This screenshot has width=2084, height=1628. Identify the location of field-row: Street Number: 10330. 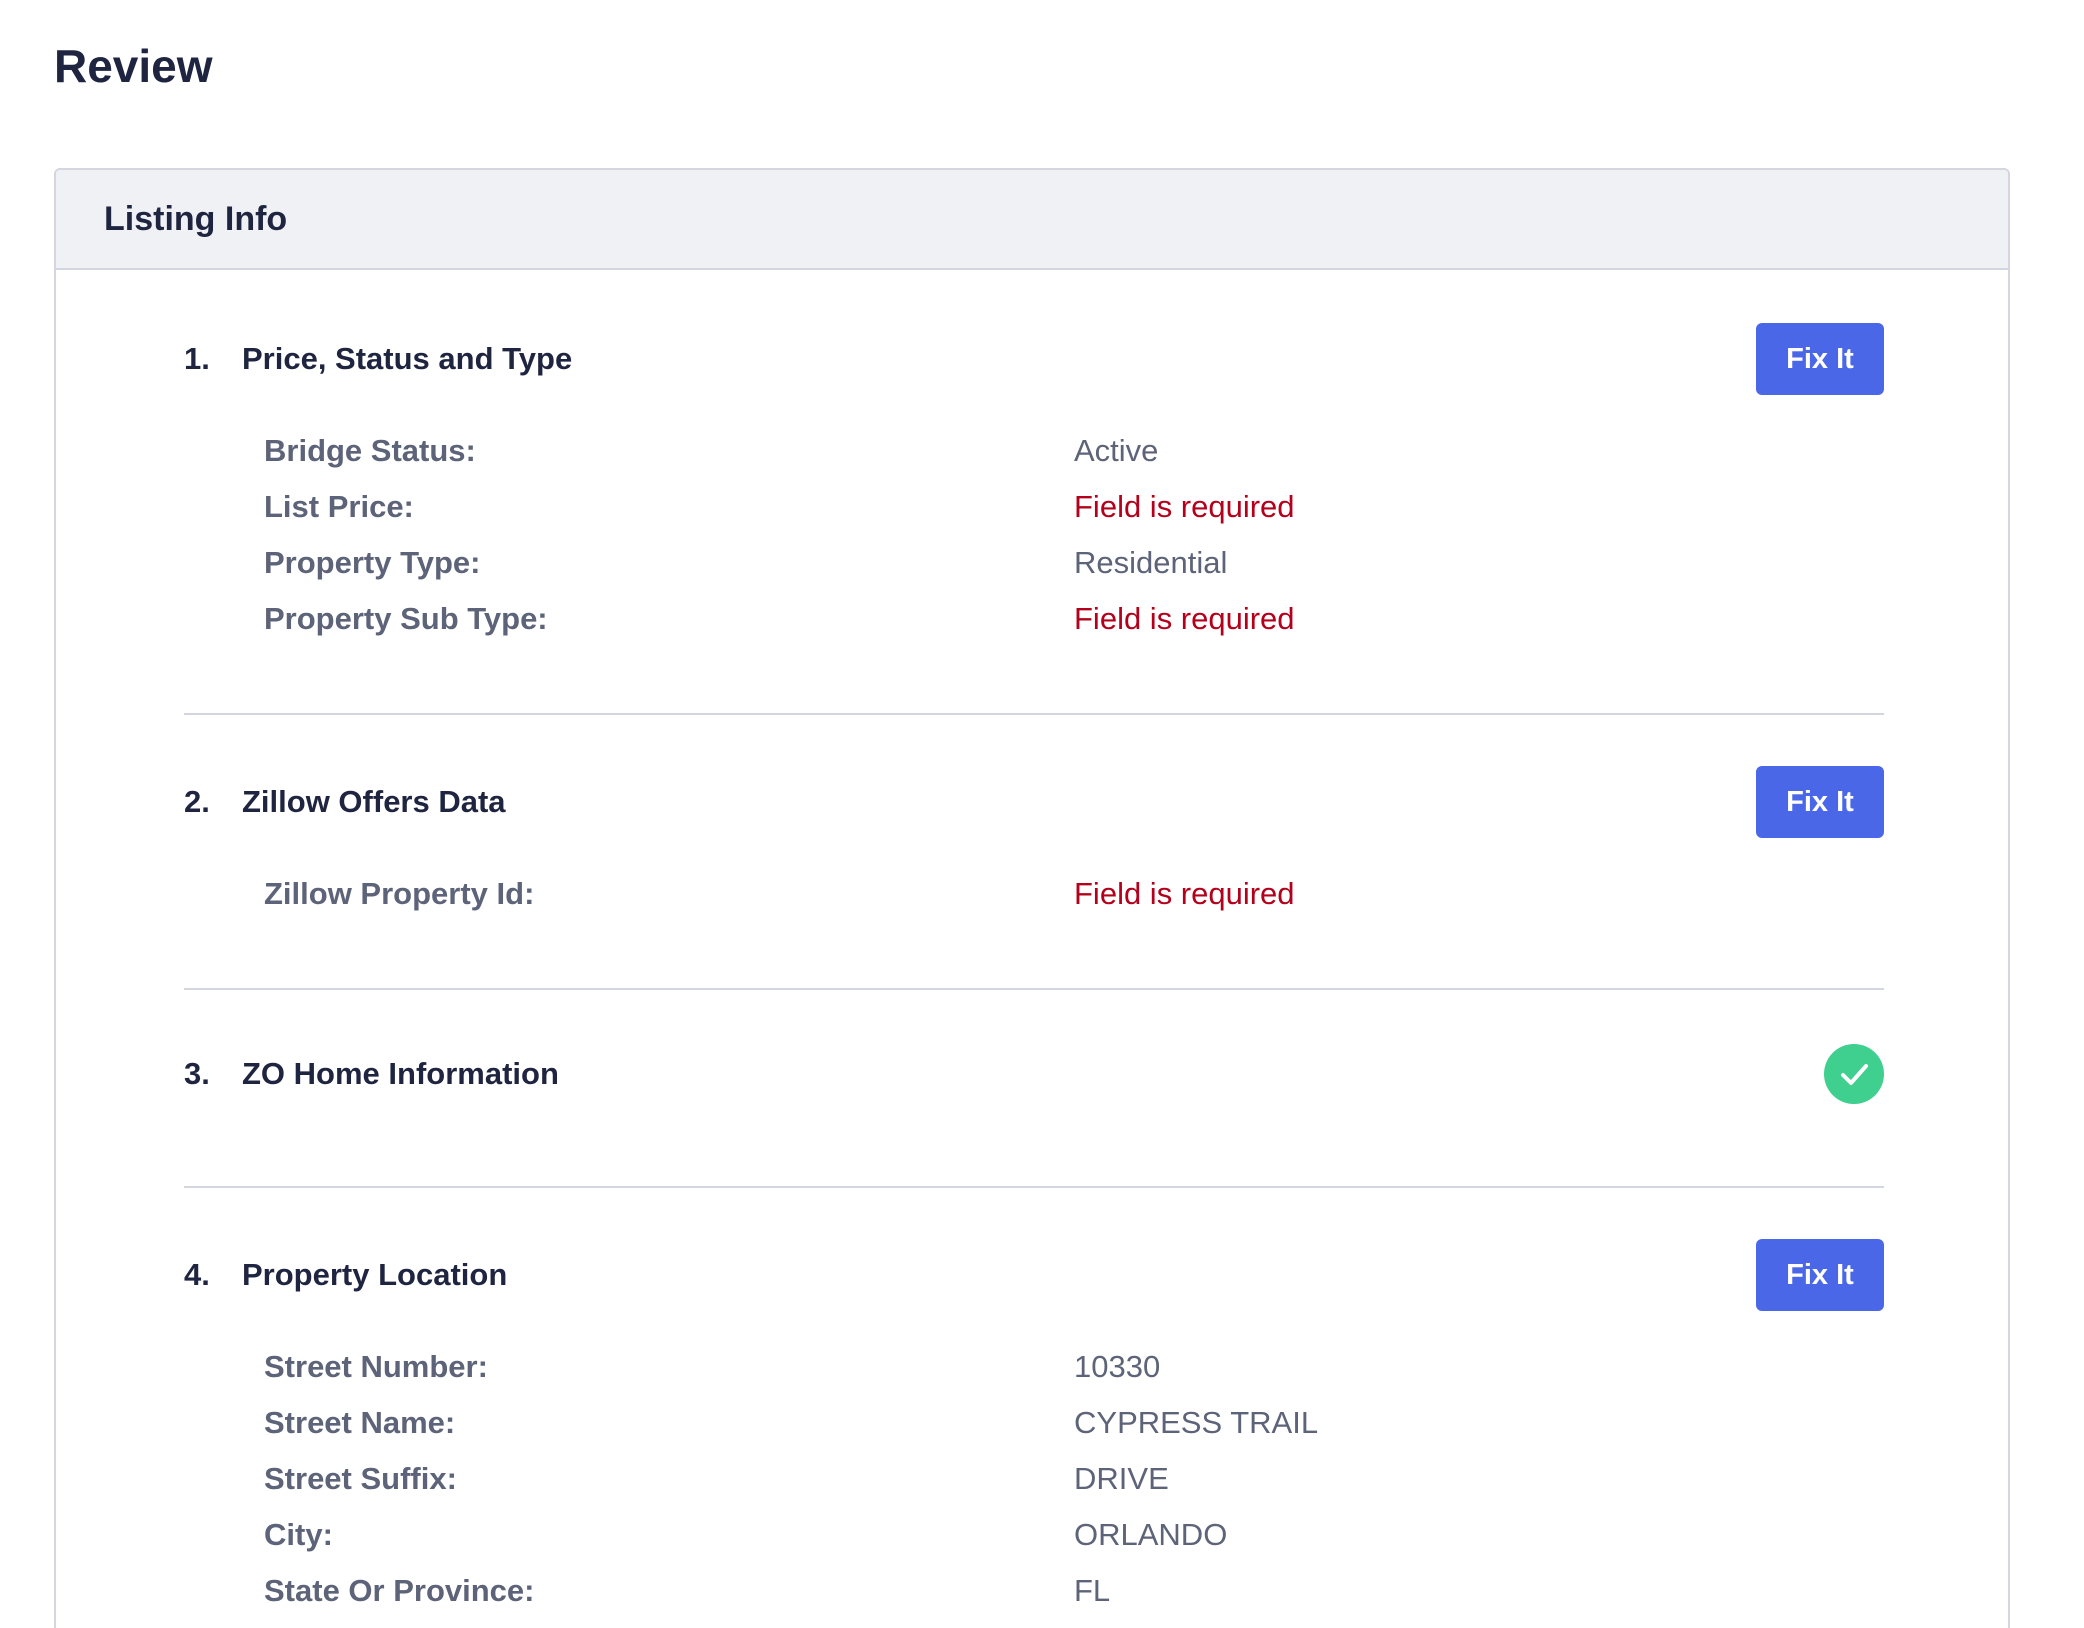
(1064, 1367).